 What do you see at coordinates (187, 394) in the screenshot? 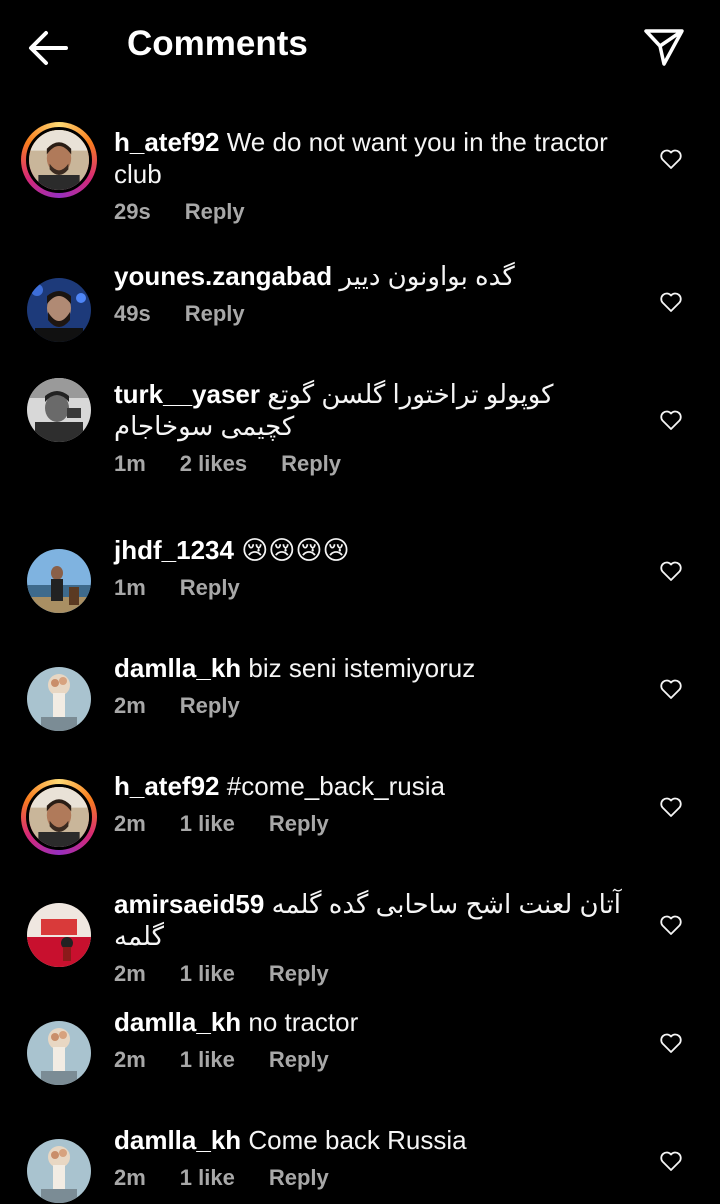
I see `comment-username: turk__yaser` at bounding box center [187, 394].